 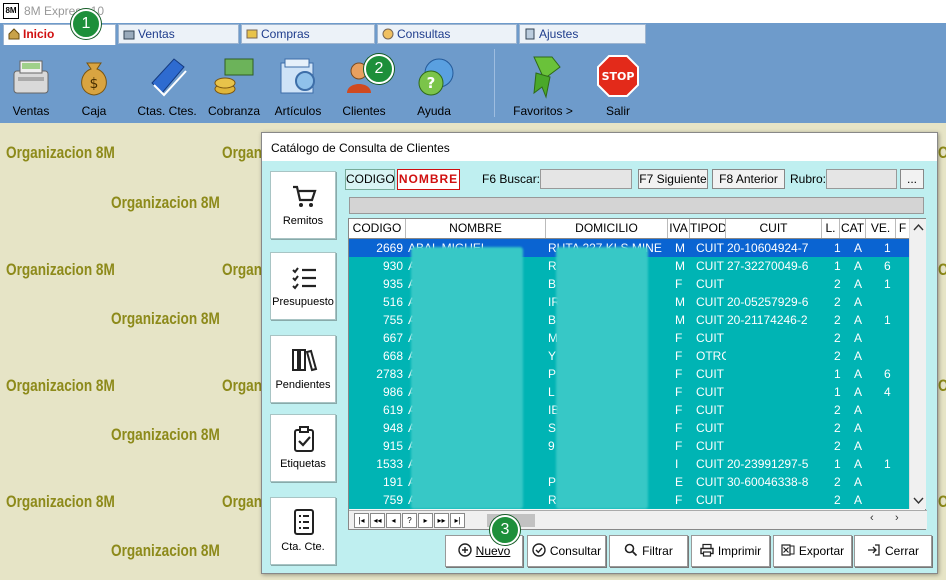 What do you see at coordinates (708, 228) in the screenshot?
I see `column-header: TIPOD` at bounding box center [708, 228].